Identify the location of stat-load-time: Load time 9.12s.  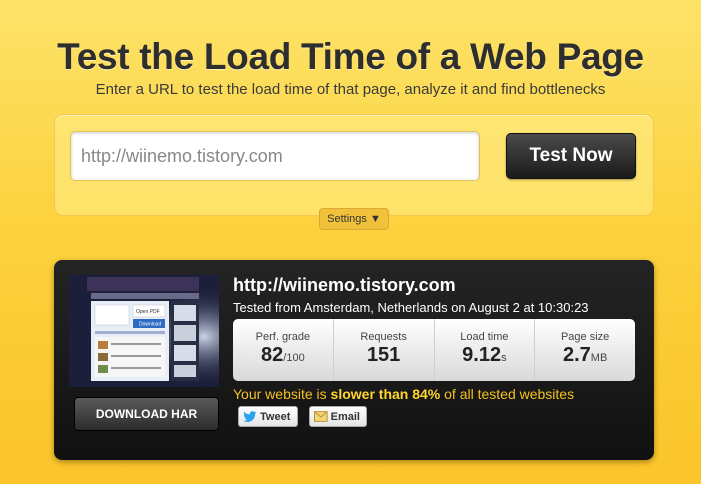
(484, 350).